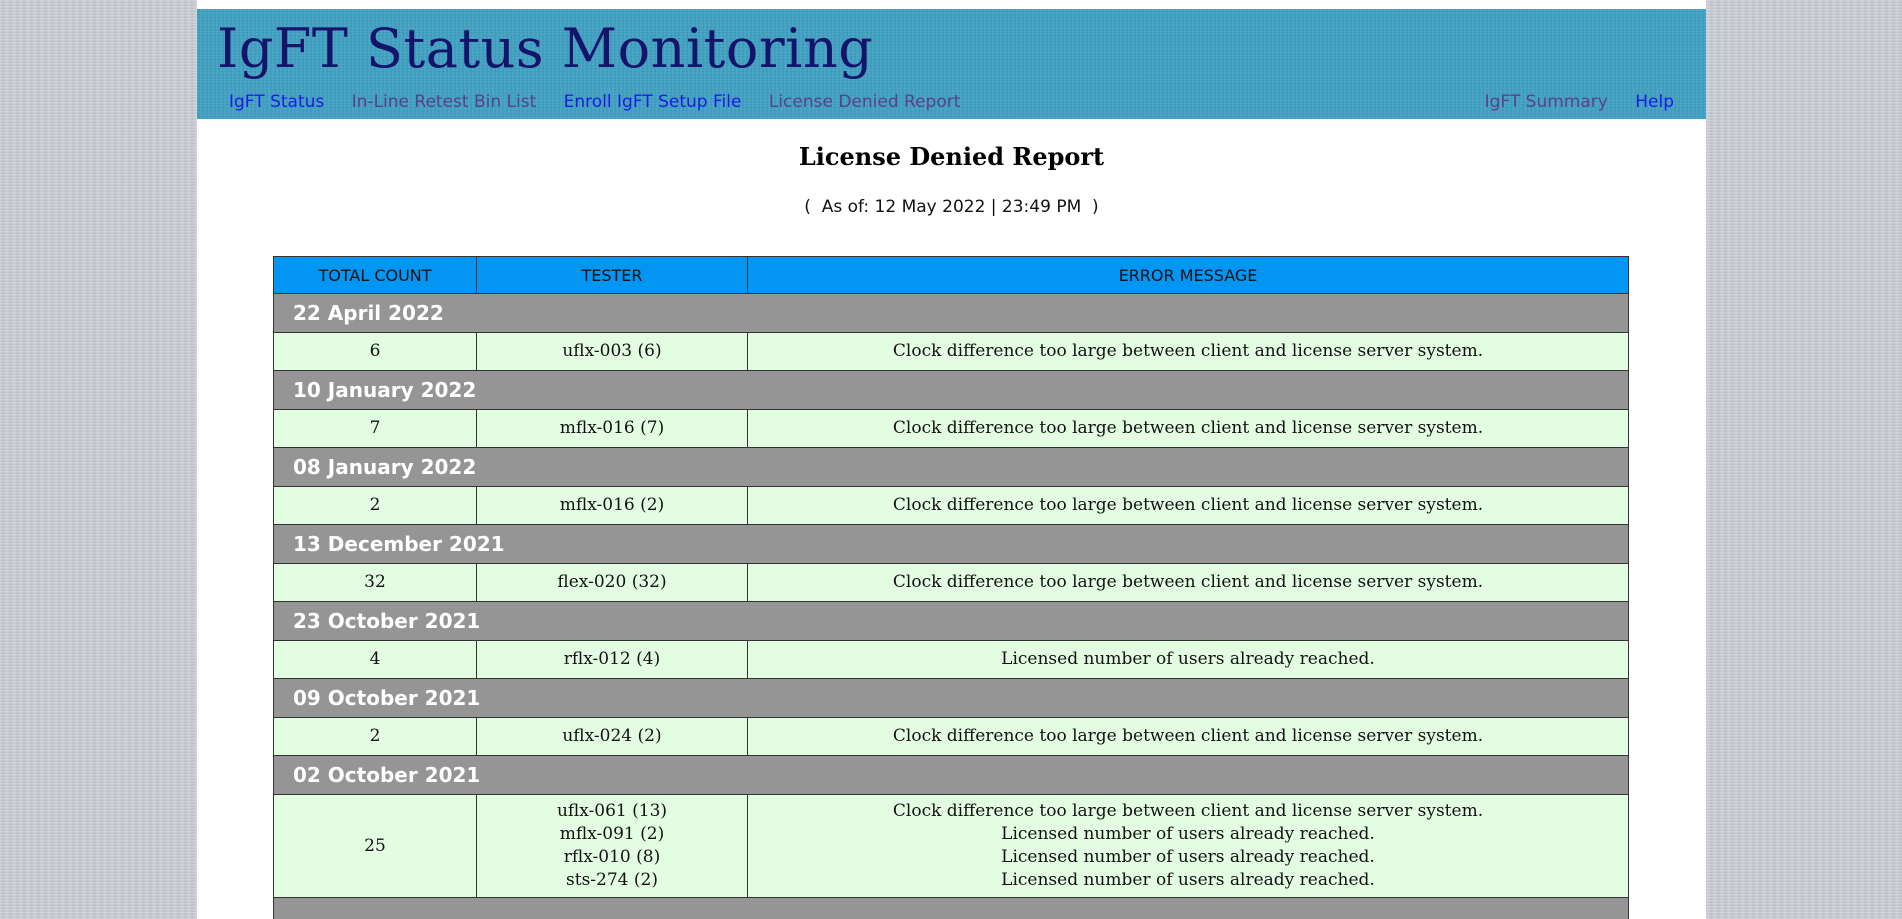  What do you see at coordinates (375, 351) in the screenshot?
I see `total-count-cell: 6` at bounding box center [375, 351].